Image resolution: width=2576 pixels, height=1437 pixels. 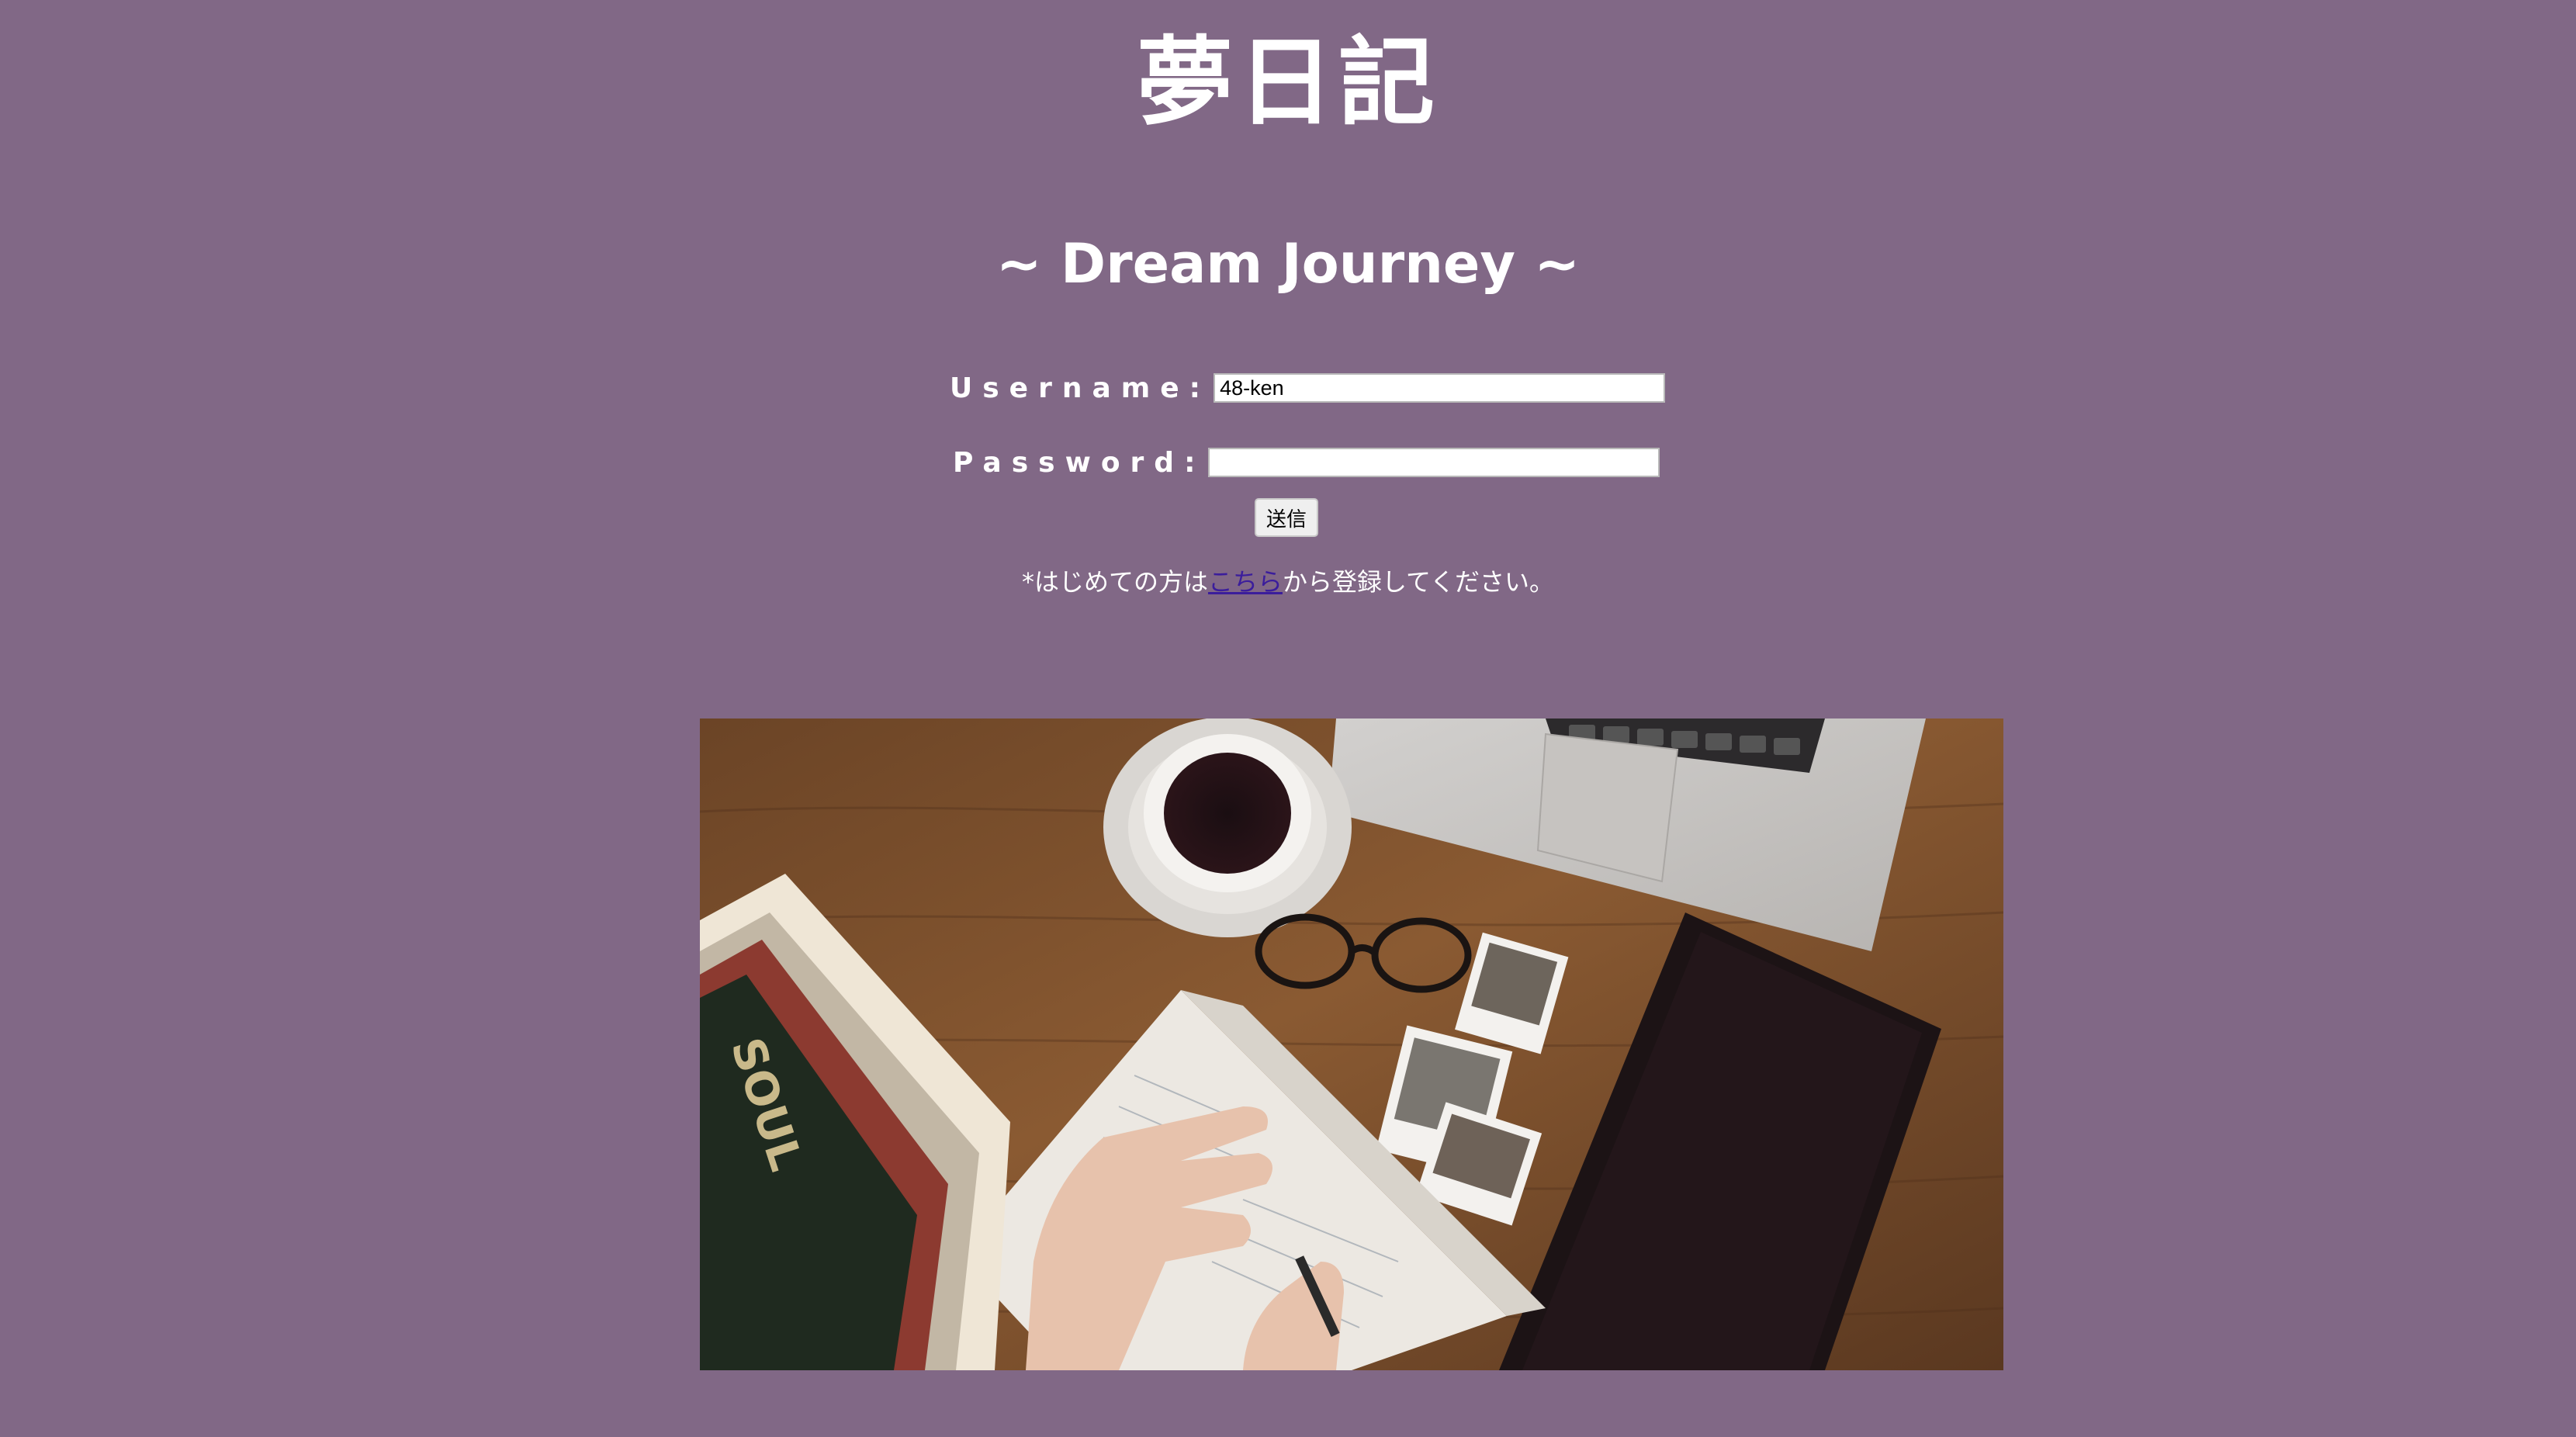 I want to click on username-label: Username:, so click(x=1080, y=388).